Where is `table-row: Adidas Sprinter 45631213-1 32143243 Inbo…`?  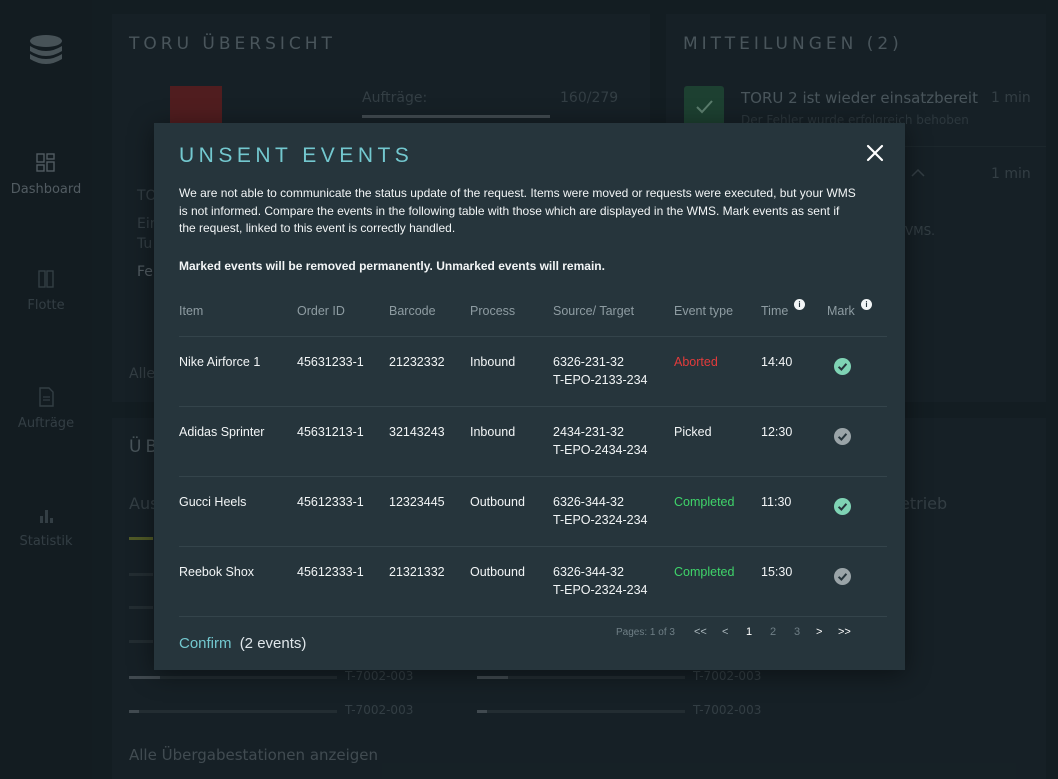 table-row: Adidas Sprinter 45631213-1 32143243 Inbo… is located at coordinates (533, 442).